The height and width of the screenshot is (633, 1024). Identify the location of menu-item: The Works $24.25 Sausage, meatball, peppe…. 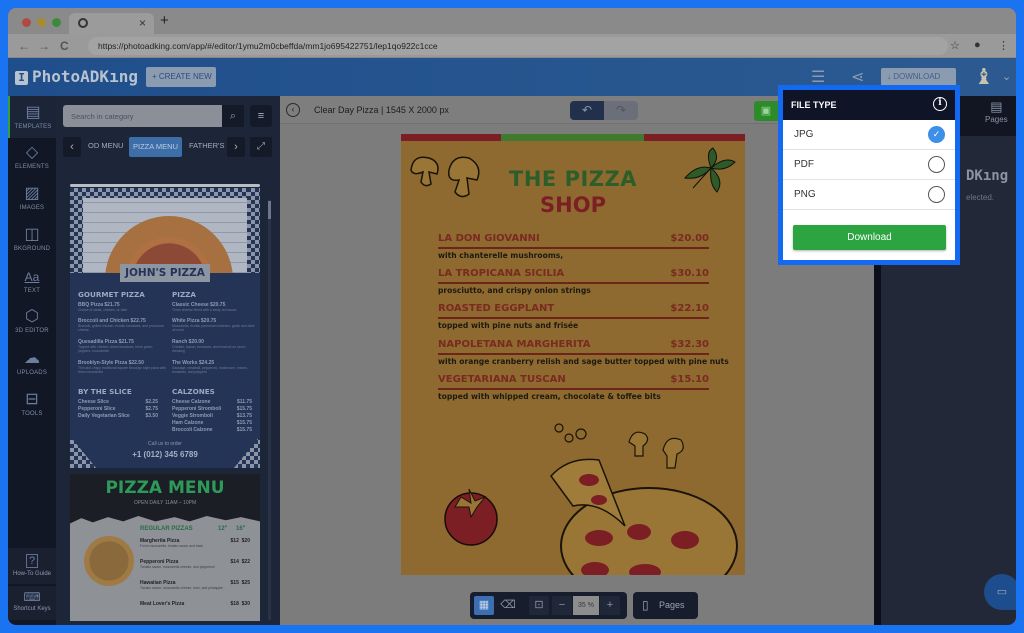
(214, 367).